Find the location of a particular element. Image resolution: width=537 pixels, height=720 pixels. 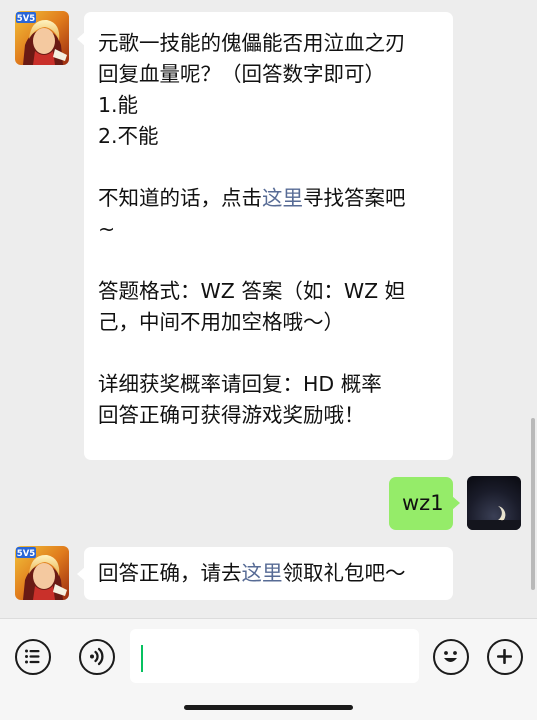

text-caret is located at coordinates (142, 658).